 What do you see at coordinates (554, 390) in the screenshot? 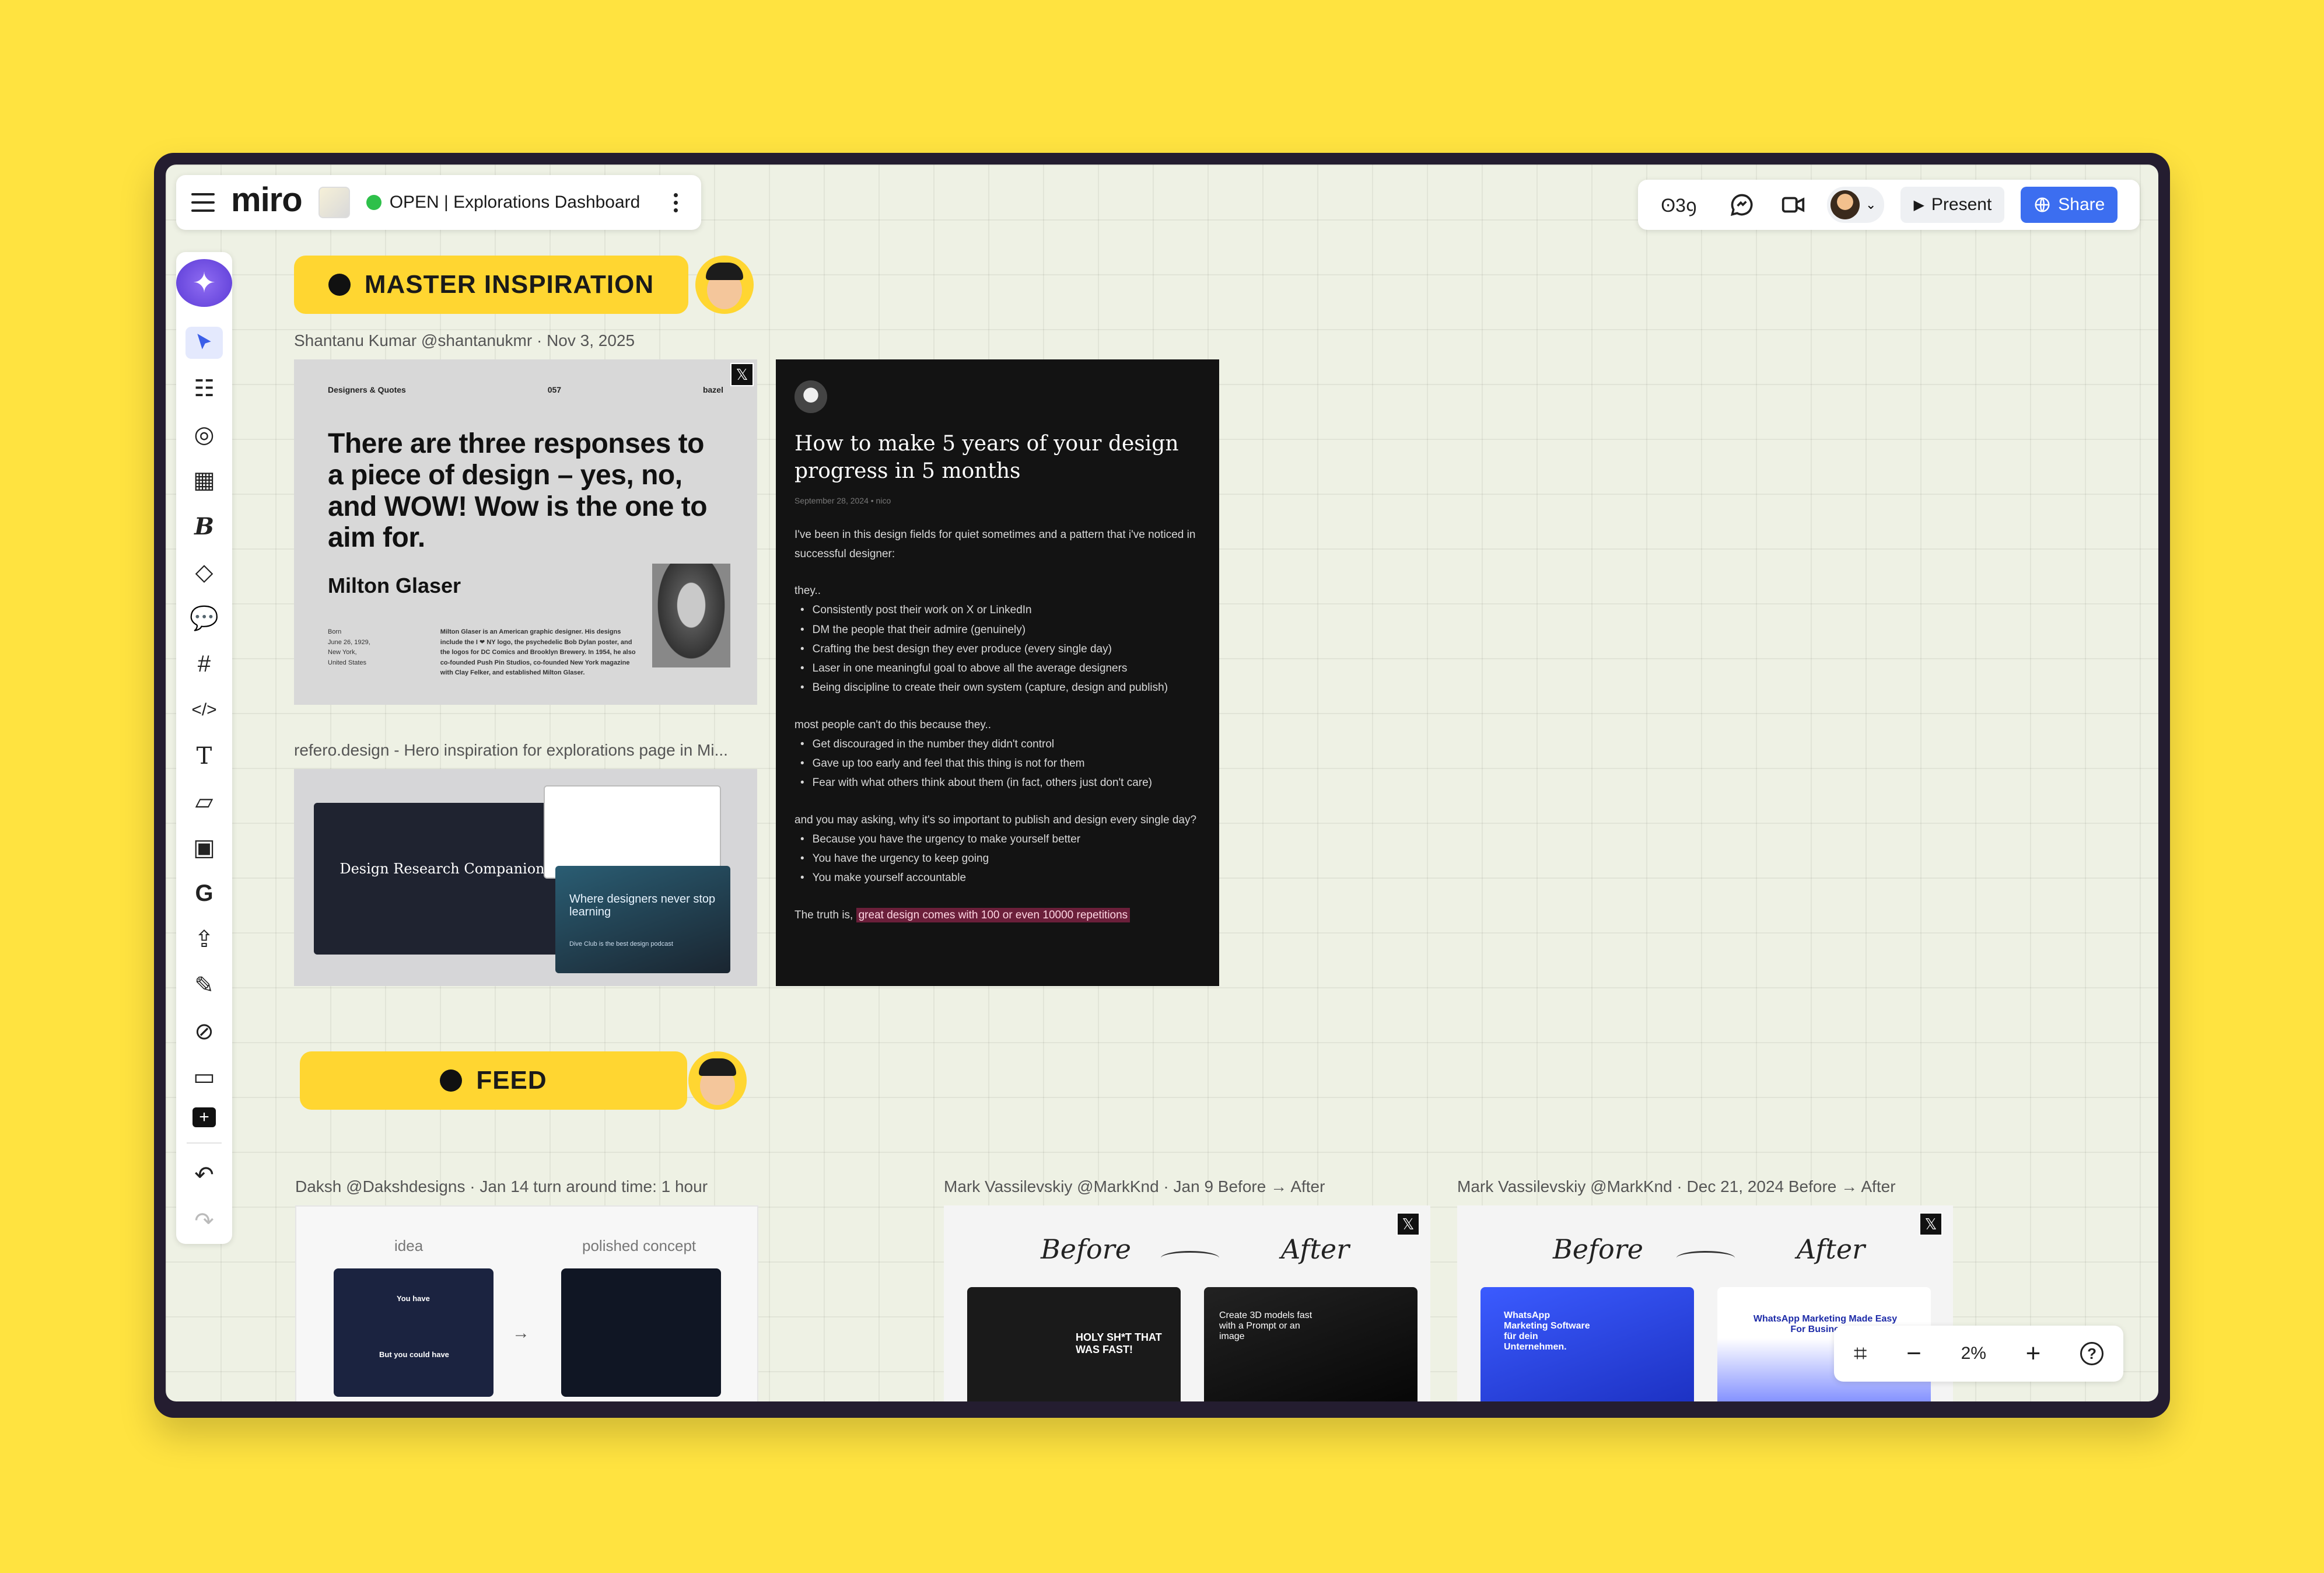
I see `series-number: 057` at bounding box center [554, 390].